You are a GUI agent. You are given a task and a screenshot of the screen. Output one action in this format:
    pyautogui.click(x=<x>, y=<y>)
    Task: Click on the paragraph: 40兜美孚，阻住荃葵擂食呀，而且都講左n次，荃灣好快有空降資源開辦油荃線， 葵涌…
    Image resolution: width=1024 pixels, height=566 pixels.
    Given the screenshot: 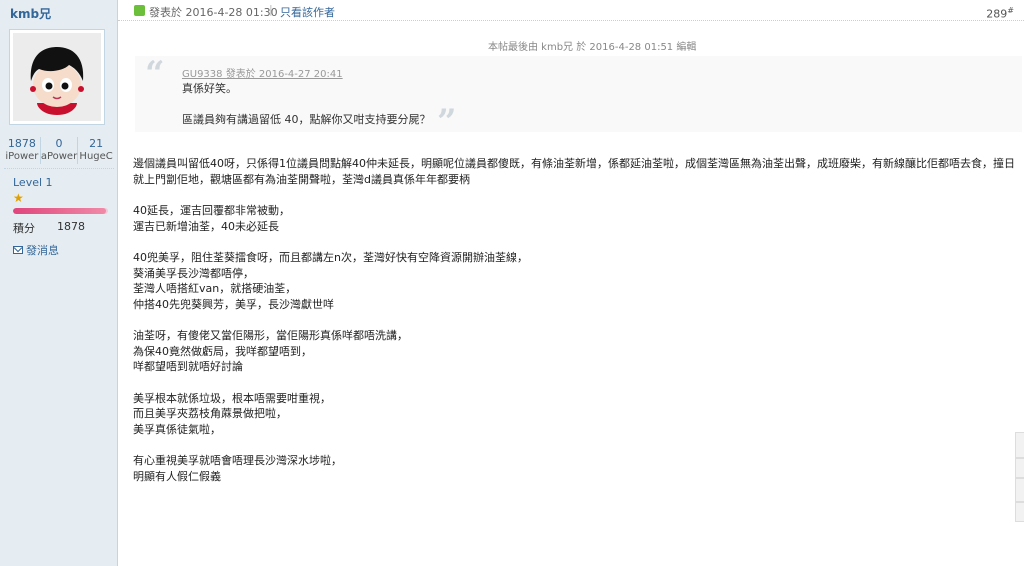 What is the action you would take?
    pyautogui.click(x=575, y=281)
    